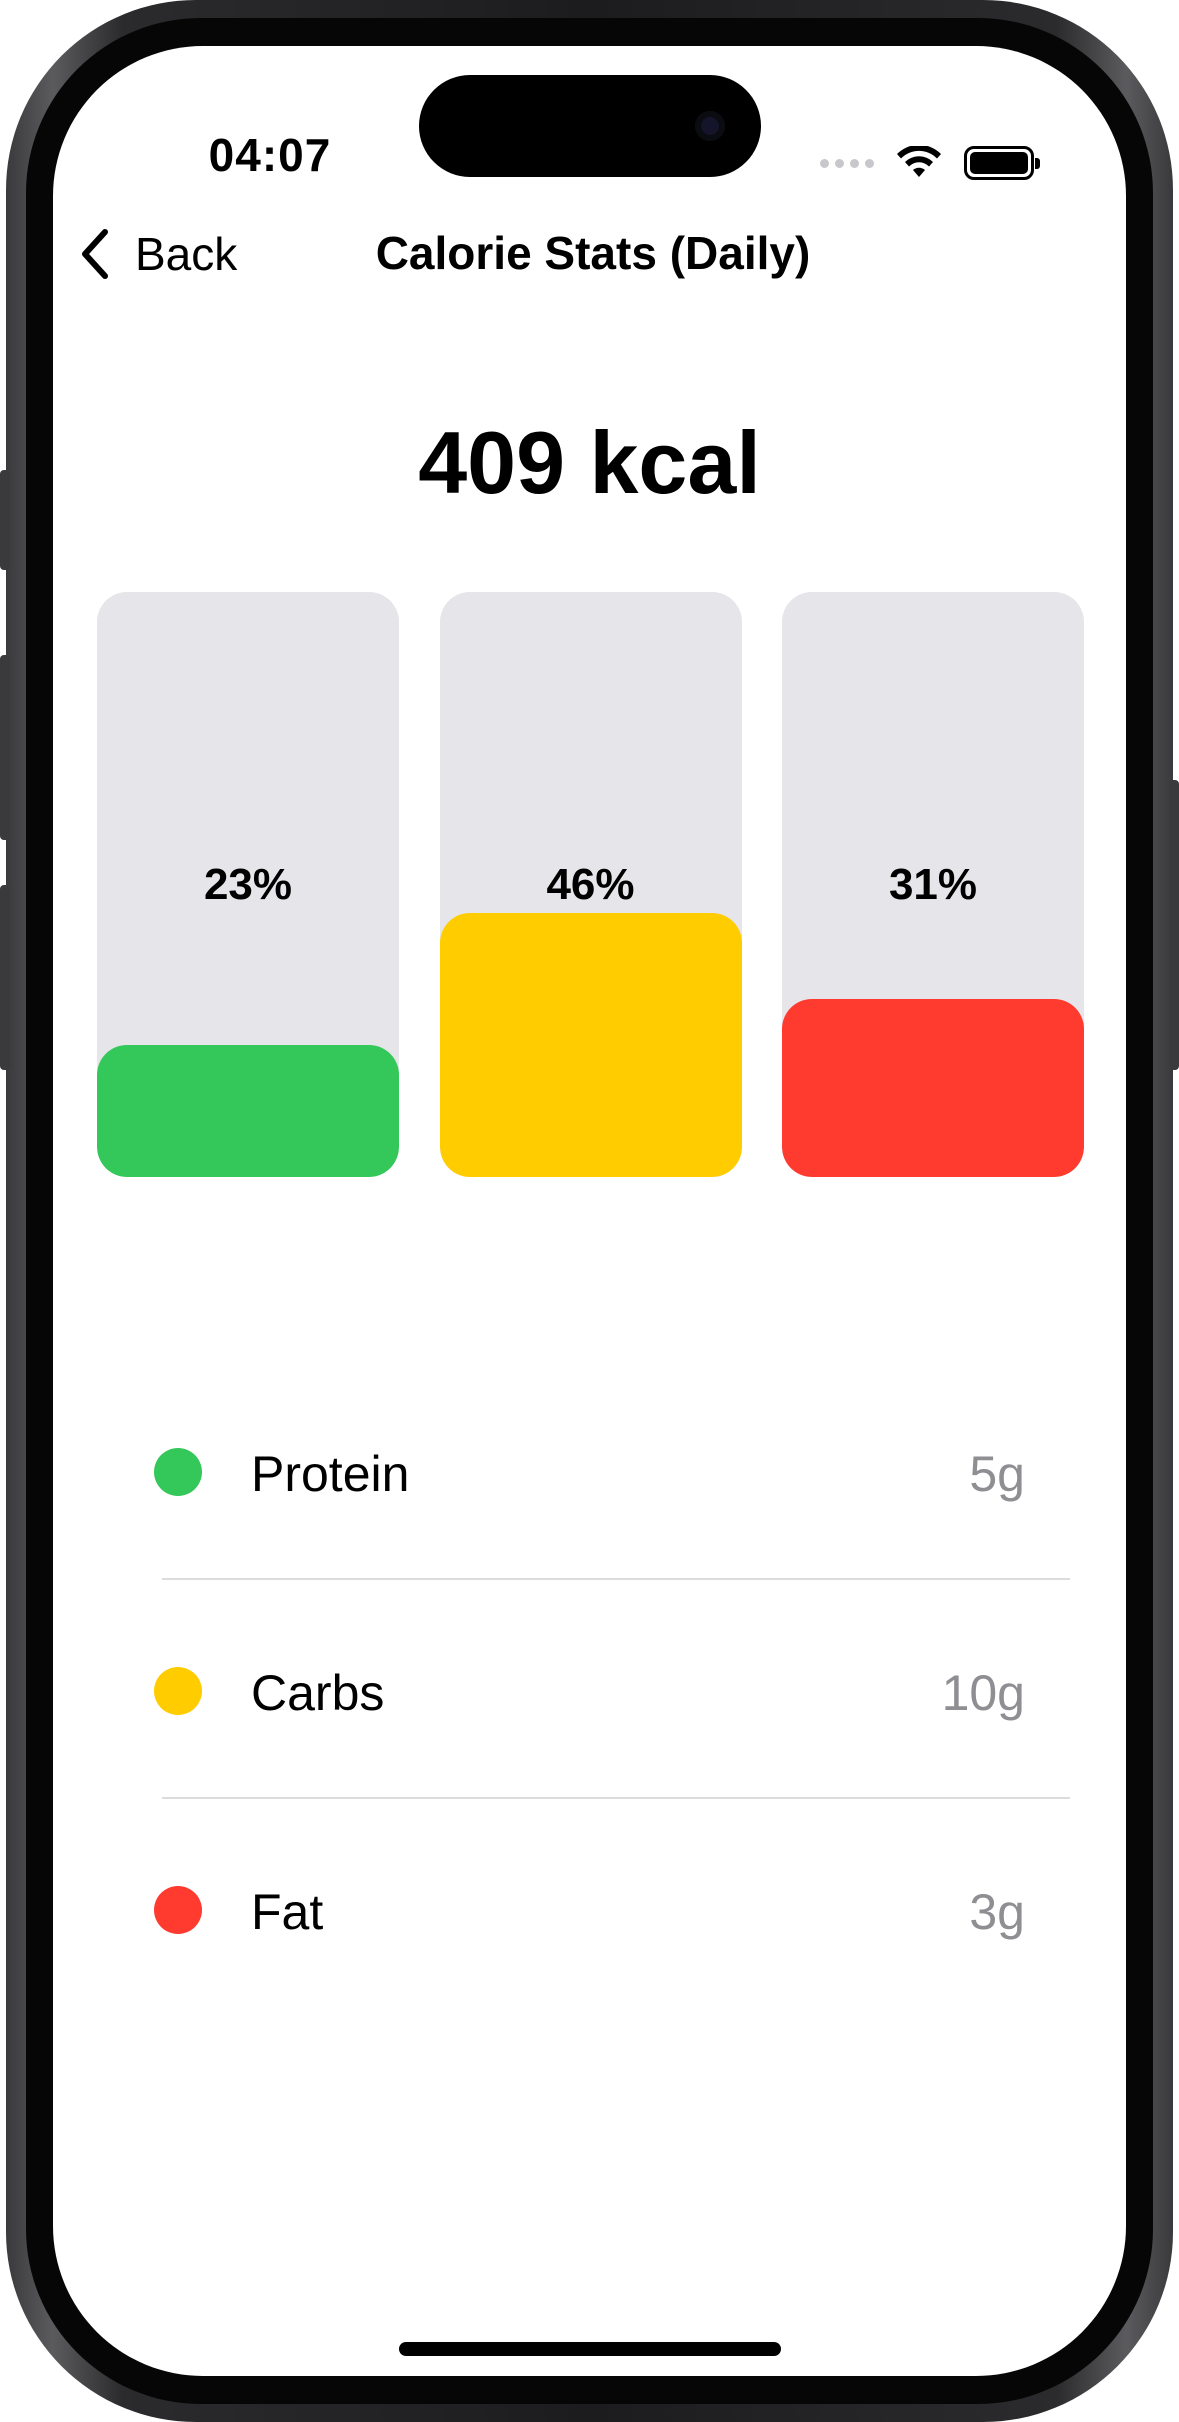 The height and width of the screenshot is (2422, 1179). What do you see at coordinates (287, 1912) in the screenshot?
I see `list-item-label: Fat` at bounding box center [287, 1912].